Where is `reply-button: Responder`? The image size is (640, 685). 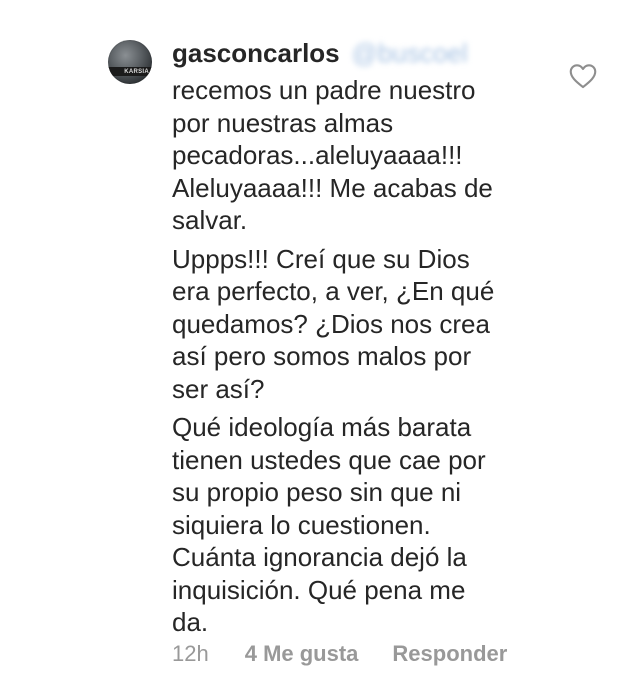 reply-button: Responder is located at coordinates (449, 654).